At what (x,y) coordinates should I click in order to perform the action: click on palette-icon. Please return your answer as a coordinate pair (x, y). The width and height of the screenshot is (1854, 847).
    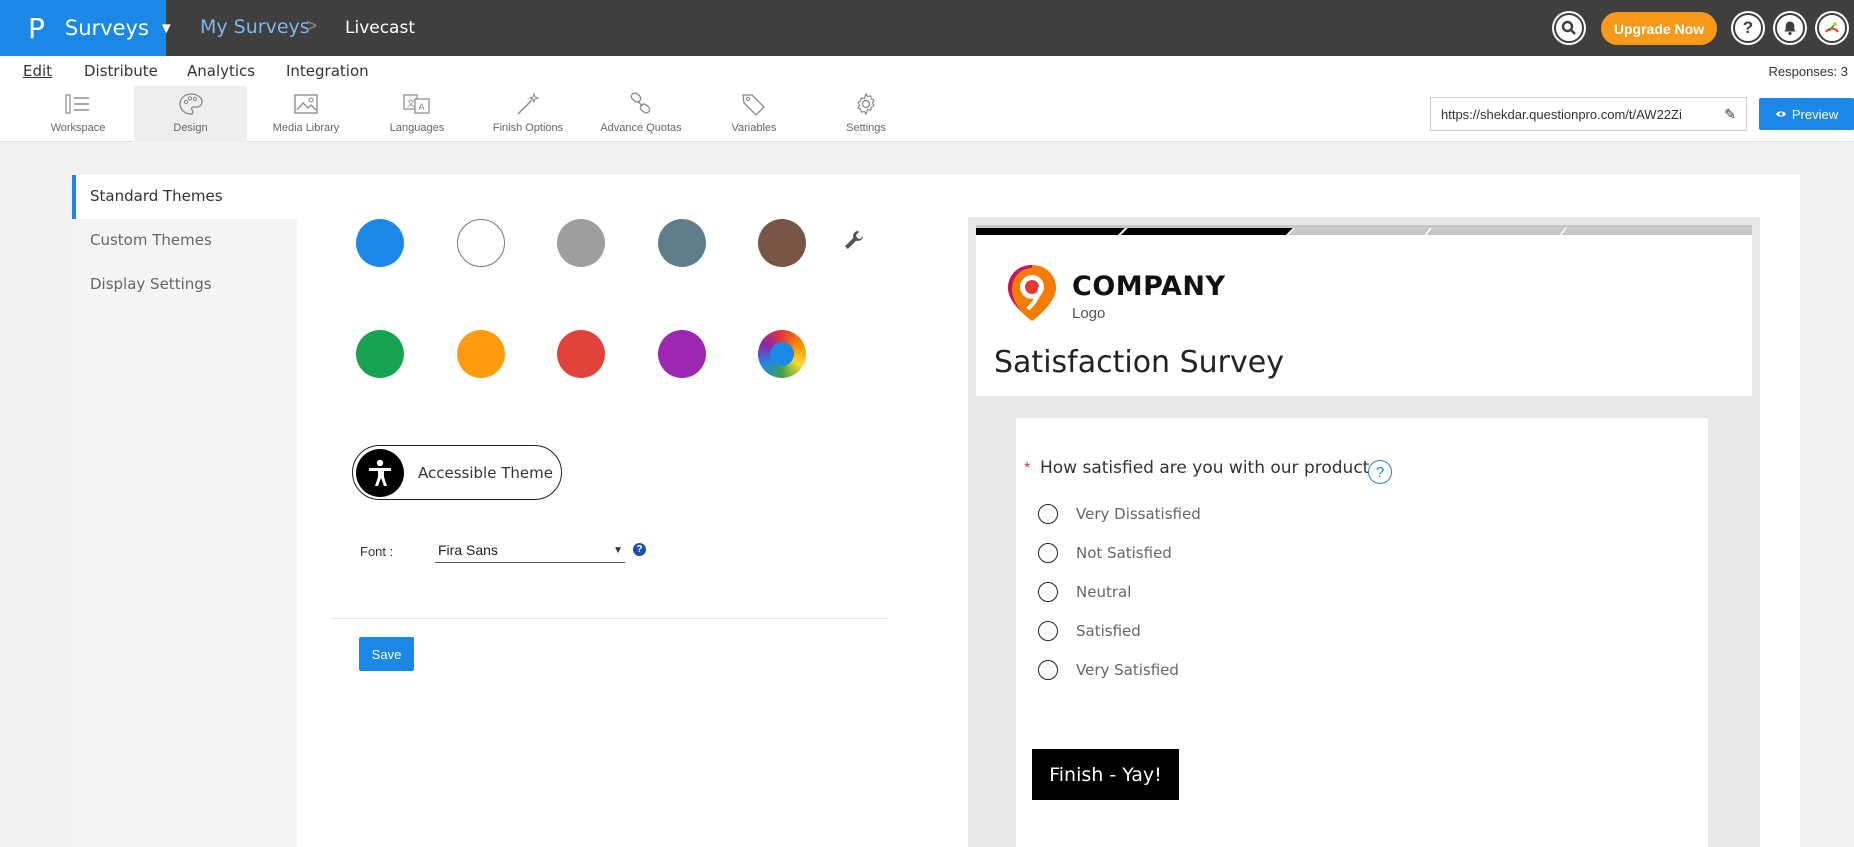
    Looking at the image, I should click on (191, 104).